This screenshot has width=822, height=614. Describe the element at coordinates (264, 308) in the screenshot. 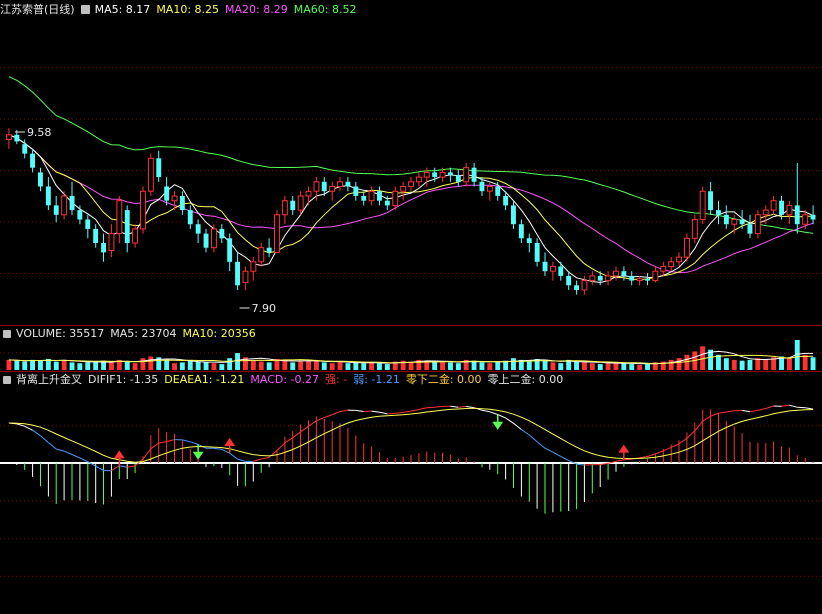

I see `low-price-label: 7.90` at that location.